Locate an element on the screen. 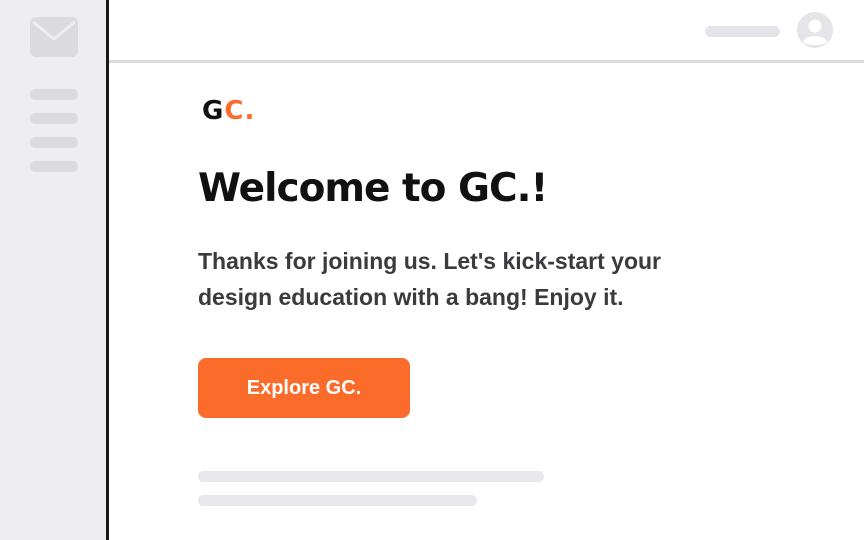  topbar-placeholder is located at coordinates (742, 31).